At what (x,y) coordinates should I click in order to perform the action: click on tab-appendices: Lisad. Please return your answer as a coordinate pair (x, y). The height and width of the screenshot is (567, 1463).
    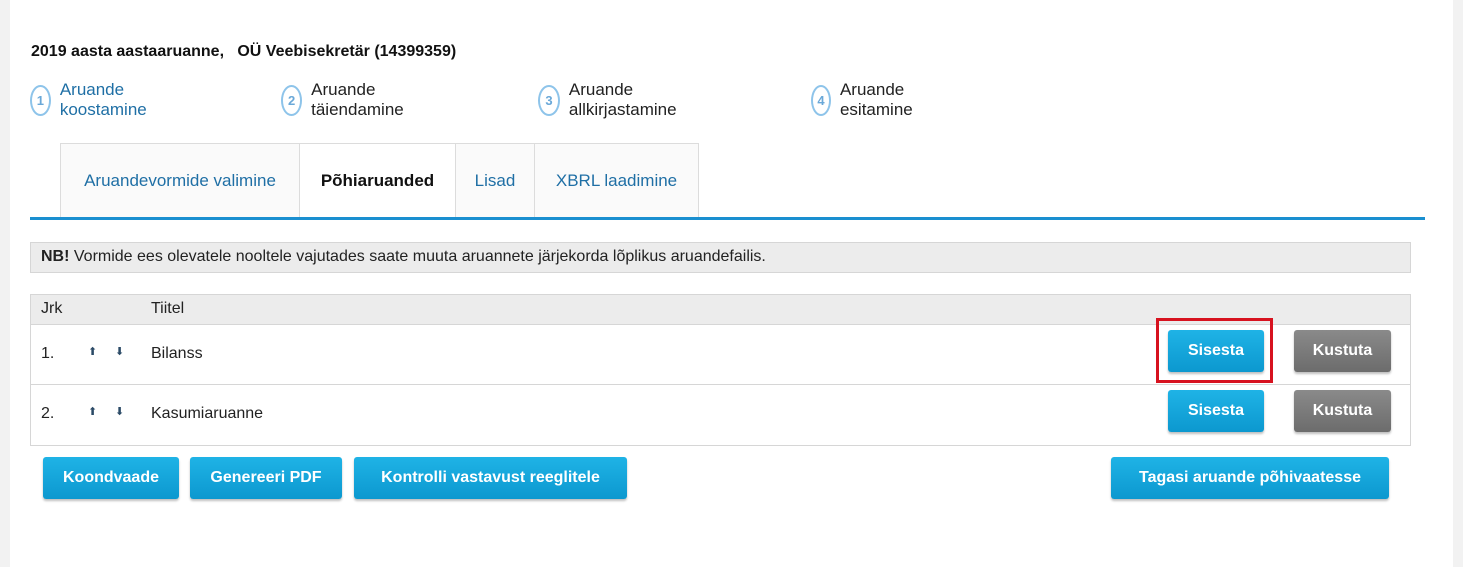
    Looking at the image, I should click on (495, 180).